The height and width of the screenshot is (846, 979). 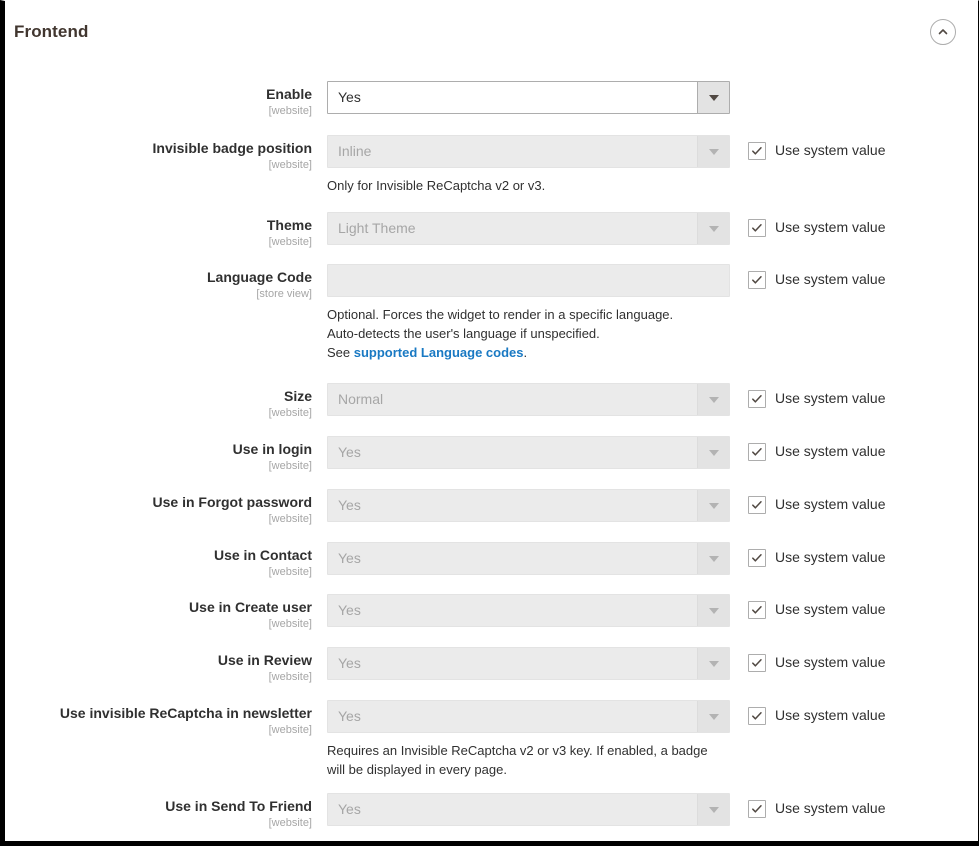 What do you see at coordinates (170, 455) in the screenshot?
I see `field-label: Use in login [website]` at bounding box center [170, 455].